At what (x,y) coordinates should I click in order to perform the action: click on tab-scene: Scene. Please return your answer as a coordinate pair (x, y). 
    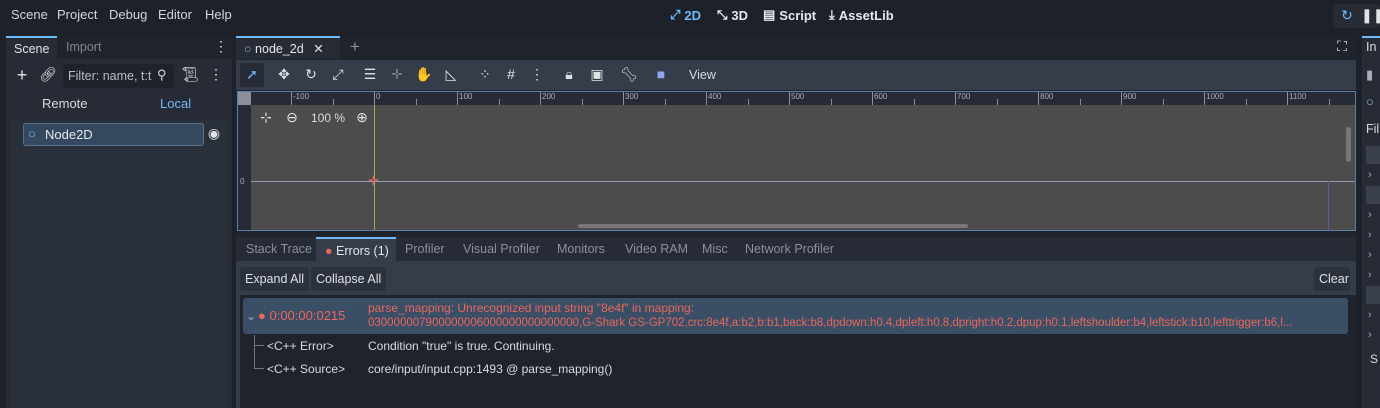
    Looking at the image, I should click on (32, 47).